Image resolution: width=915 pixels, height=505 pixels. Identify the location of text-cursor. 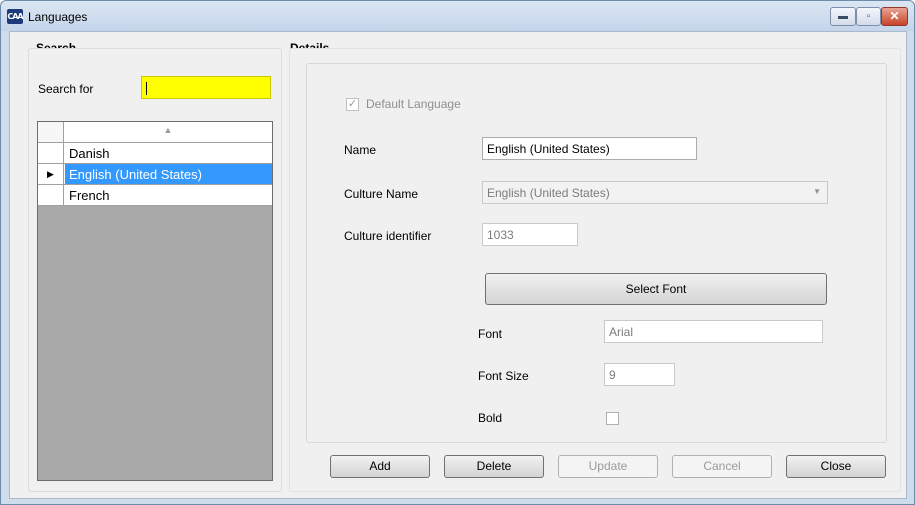
(146, 89).